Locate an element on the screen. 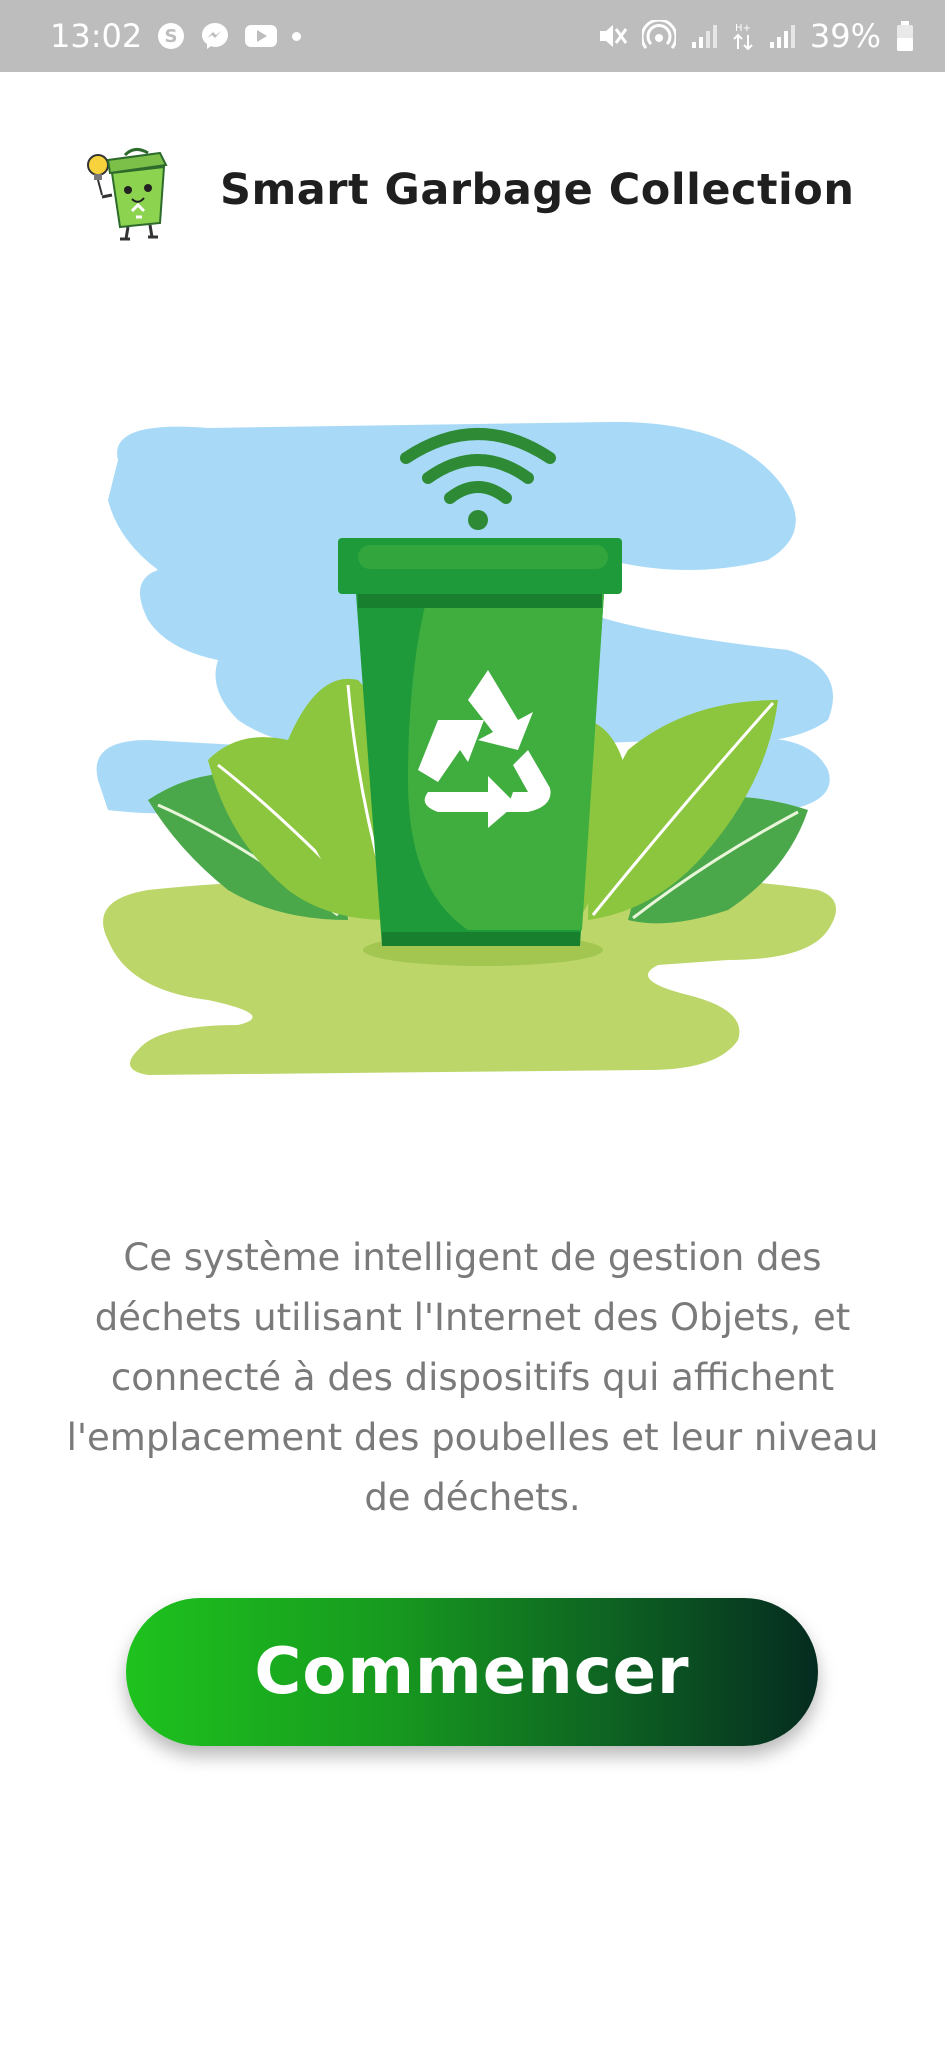 The height and width of the screenshot is (2048, 945). green-trash-bin-mascot-icon is located at coordinates (130, 190).